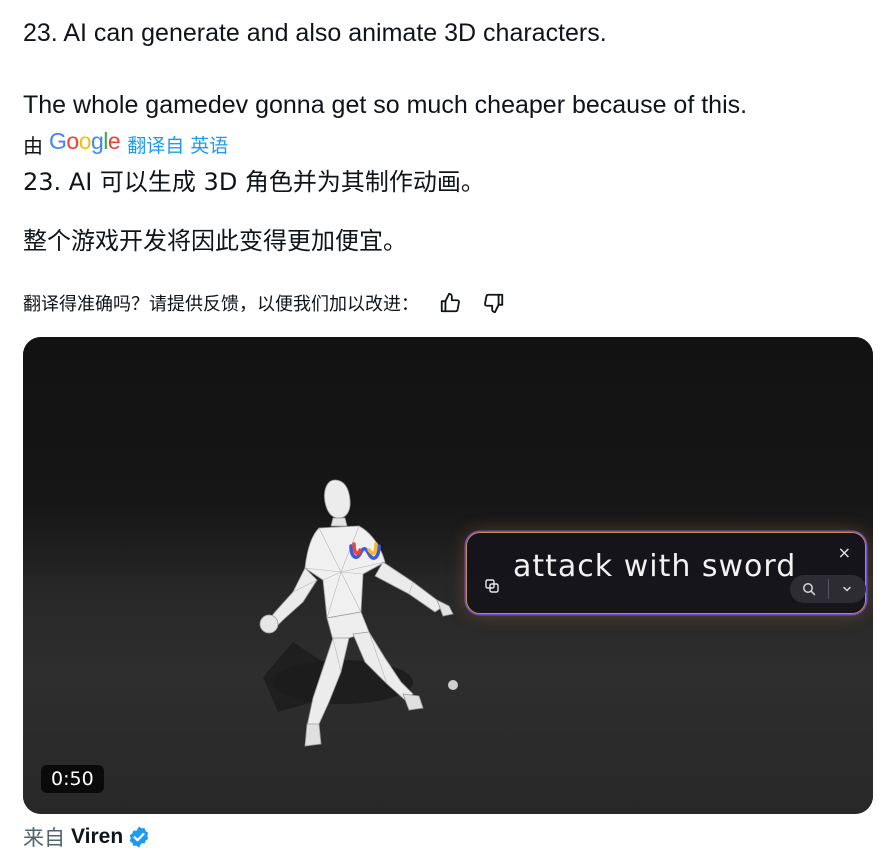  Describe the element at coordinates (215, 241) in the screenshot. I see `translated-text-line-2: 整个游戏开发将因此变得更加便宜。` at that location.